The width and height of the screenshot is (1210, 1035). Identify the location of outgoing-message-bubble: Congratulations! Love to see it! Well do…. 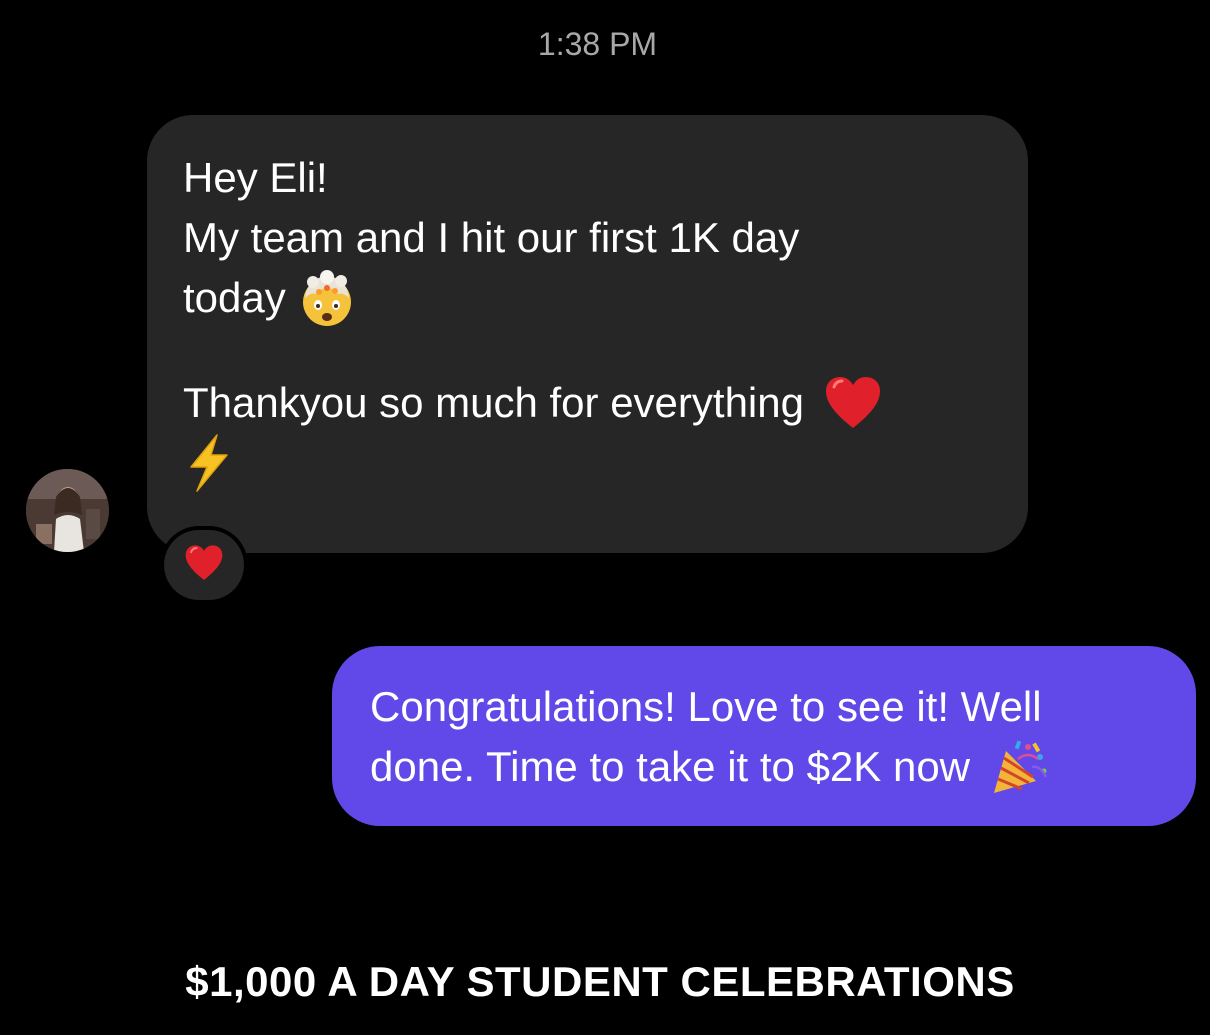
(764, 736).